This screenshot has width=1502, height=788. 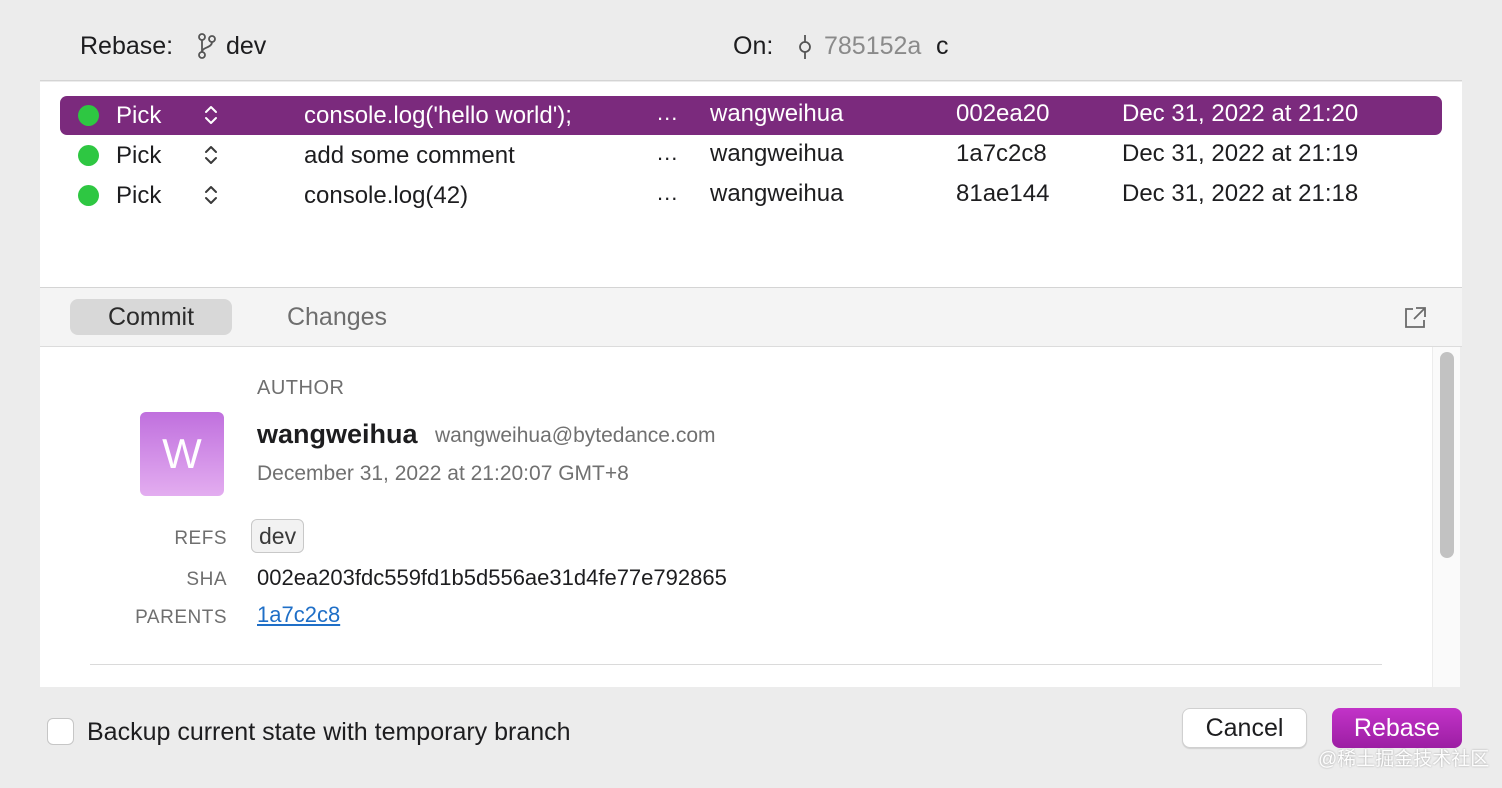 I want to click on refs-label: REFS, so click(x=200, y=538).